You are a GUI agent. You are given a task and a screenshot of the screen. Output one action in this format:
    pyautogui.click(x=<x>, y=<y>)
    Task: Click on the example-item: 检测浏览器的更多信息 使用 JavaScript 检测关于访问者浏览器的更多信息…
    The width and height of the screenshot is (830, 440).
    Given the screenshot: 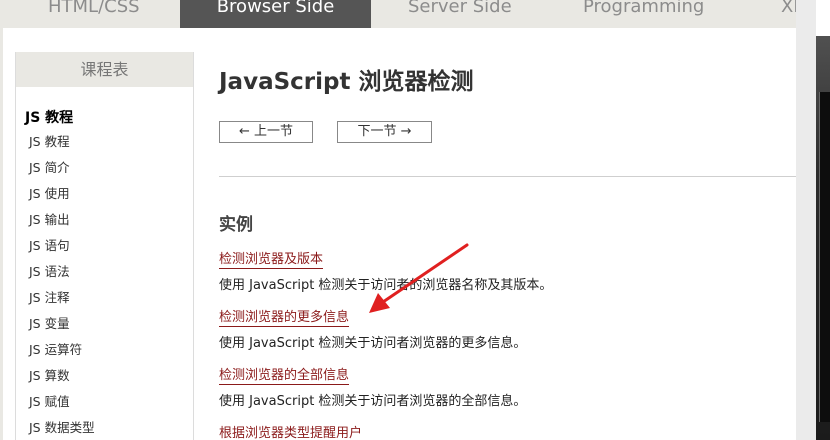 What is the action you would take?
    pyautogui.click(x=372, y=328)
    